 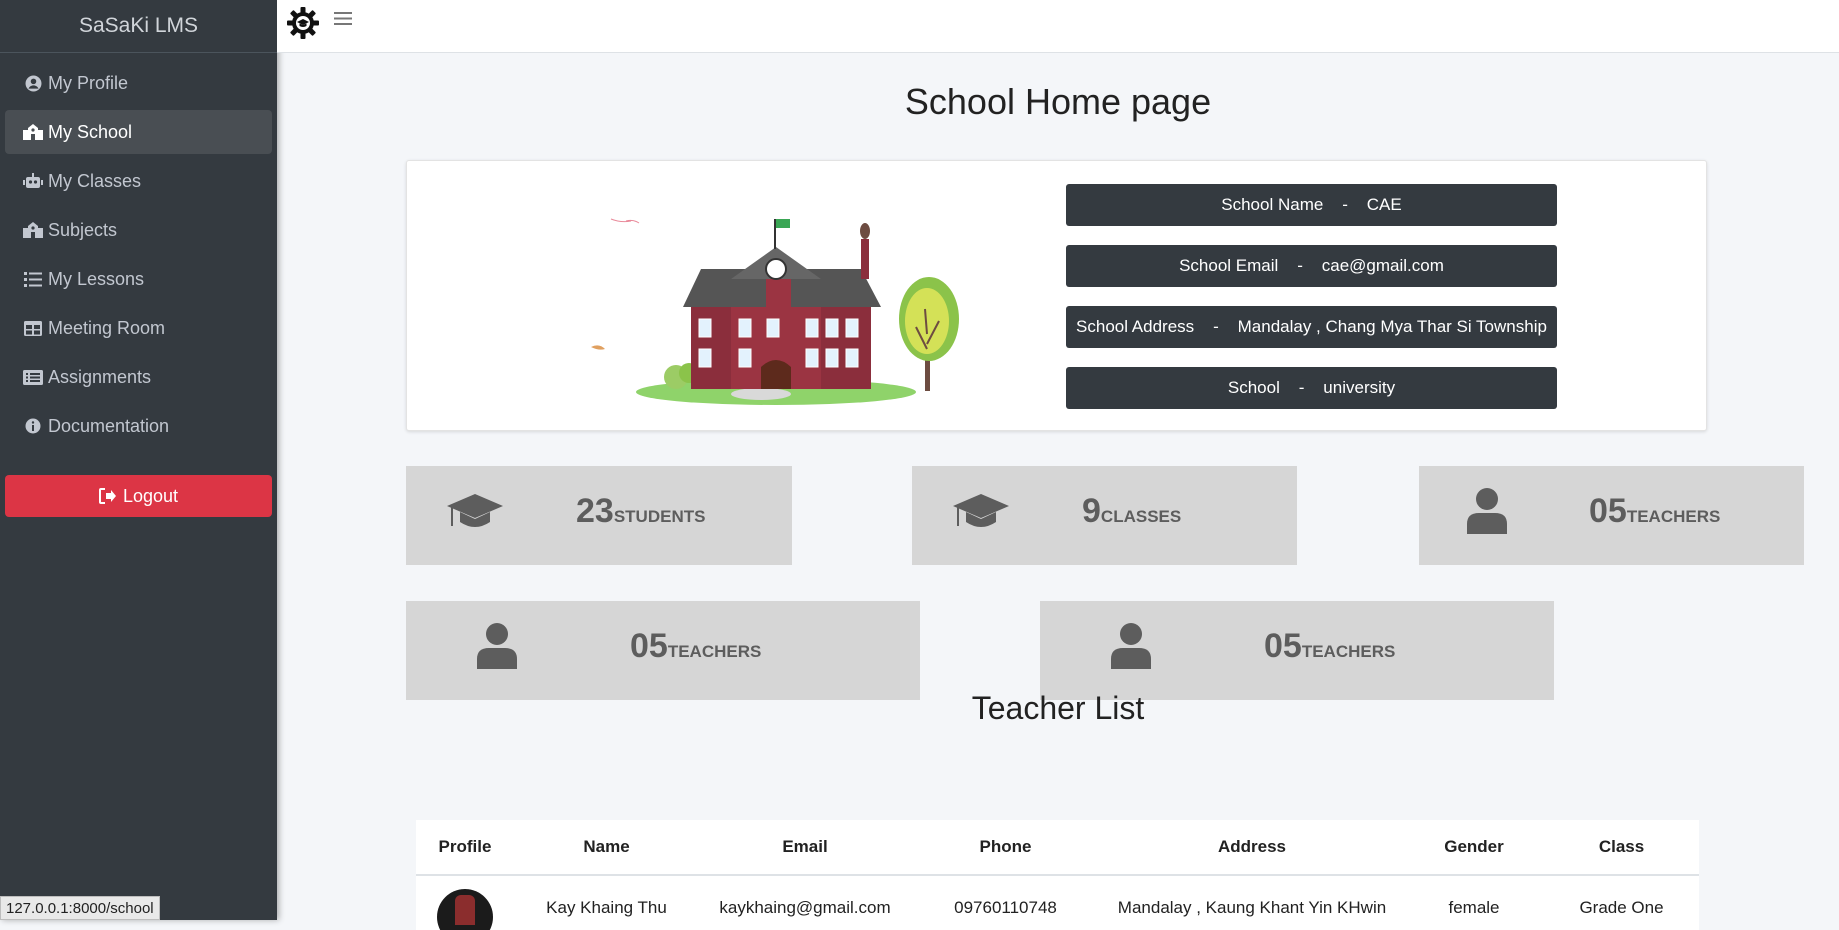 I want to click on cell-gender: female, so click(x=1474, y=902).